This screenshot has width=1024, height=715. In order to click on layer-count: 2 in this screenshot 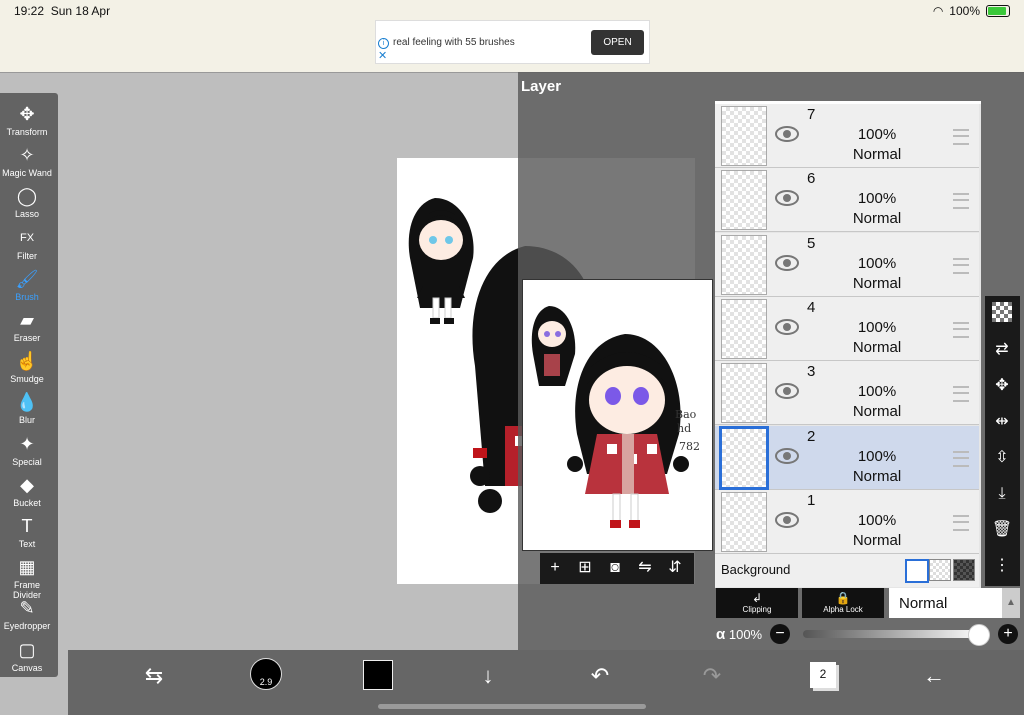, I will do `click(823, 674)`.